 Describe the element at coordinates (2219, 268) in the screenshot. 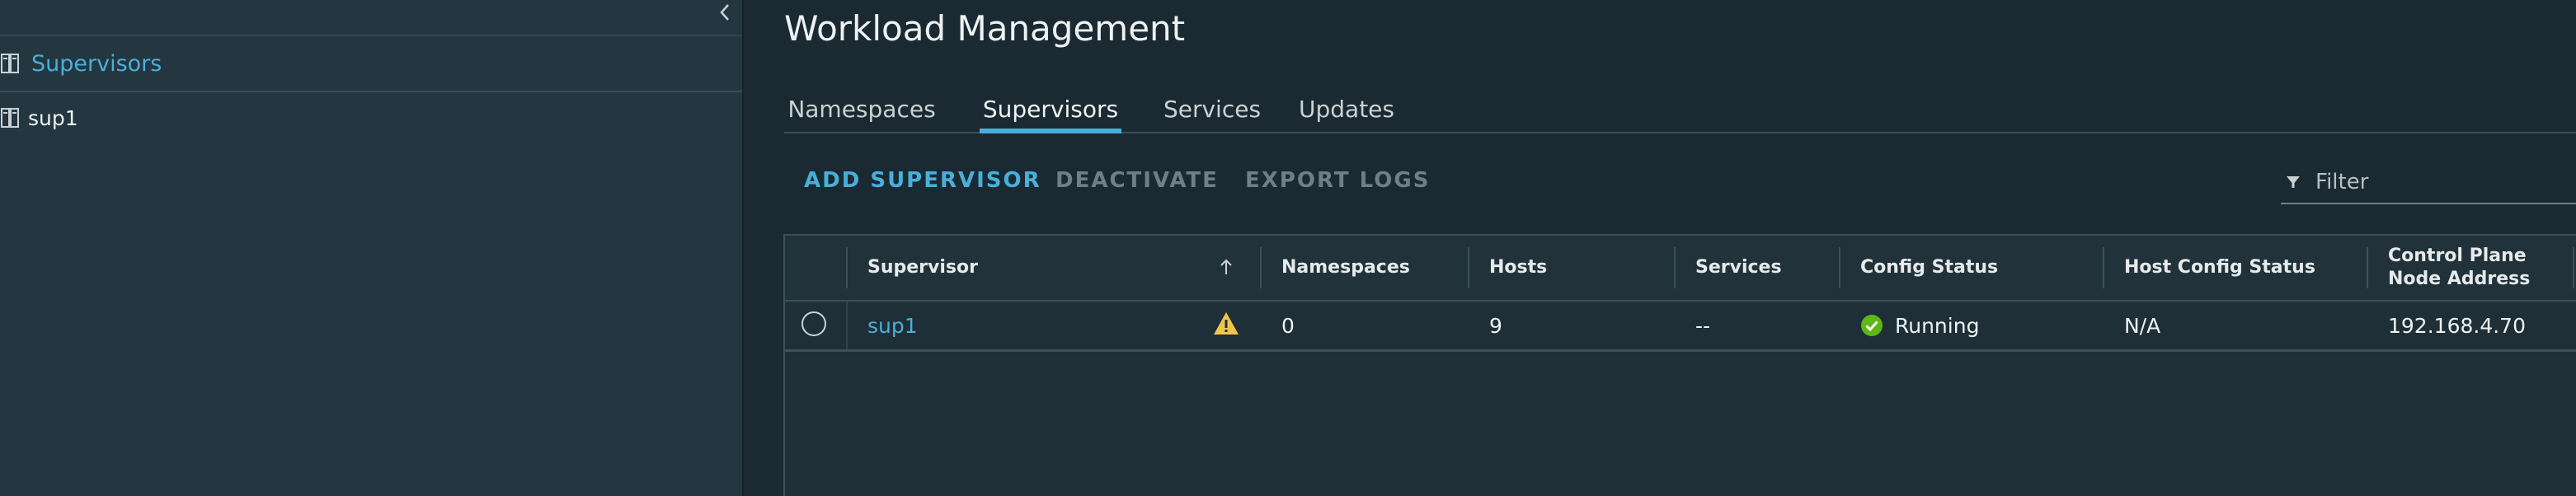

I see `column-header-host-config-status: Host Config Status` at that location.